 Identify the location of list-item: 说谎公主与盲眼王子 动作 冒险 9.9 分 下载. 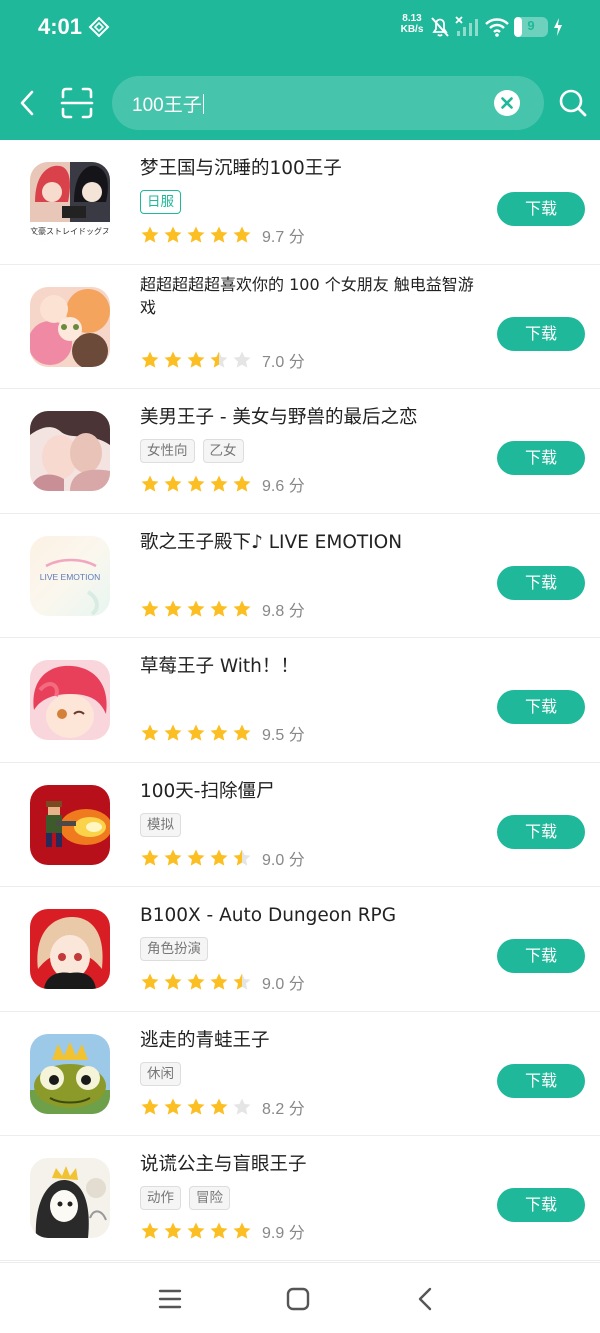
(300, 1198).